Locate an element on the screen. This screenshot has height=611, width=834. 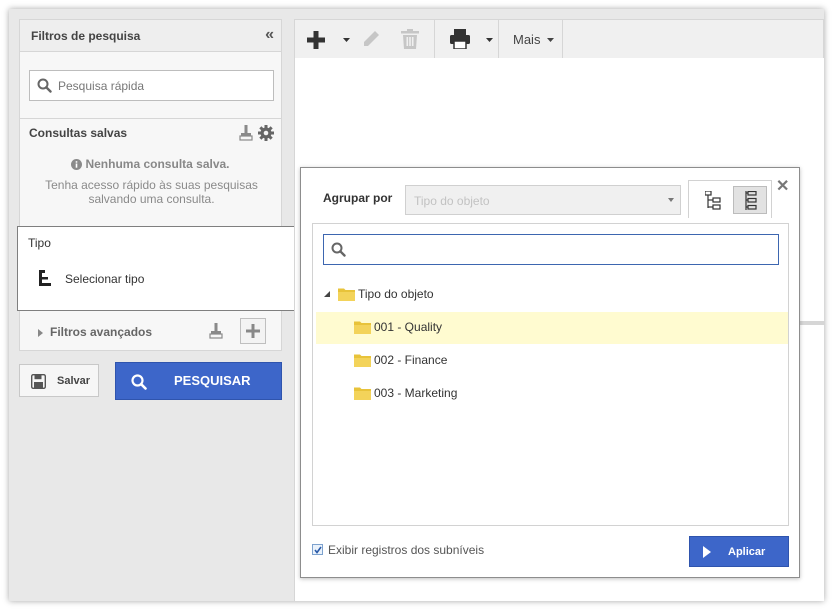
tree-item: 003 - Marketing is located at coordinates (552, 394).